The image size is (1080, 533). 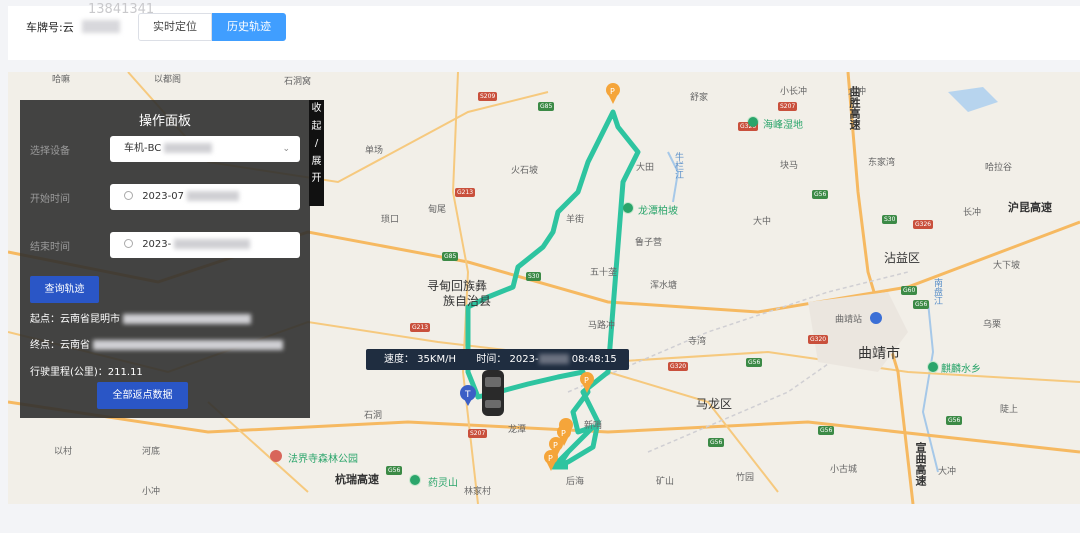 I want to click on end-point-info: 终点：云南省, so click(x=157, y=343).